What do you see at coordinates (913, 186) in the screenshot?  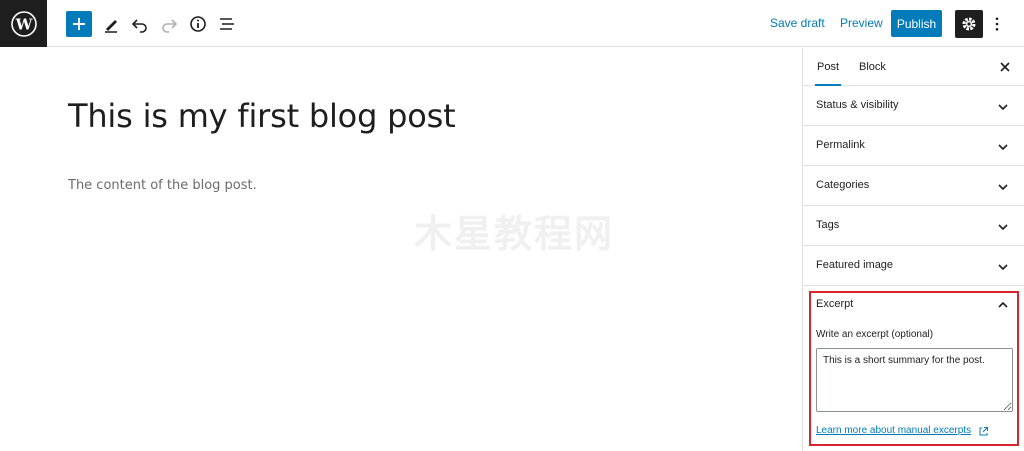 I see `panel-categories: Categories` at bounding box center [913, 186].